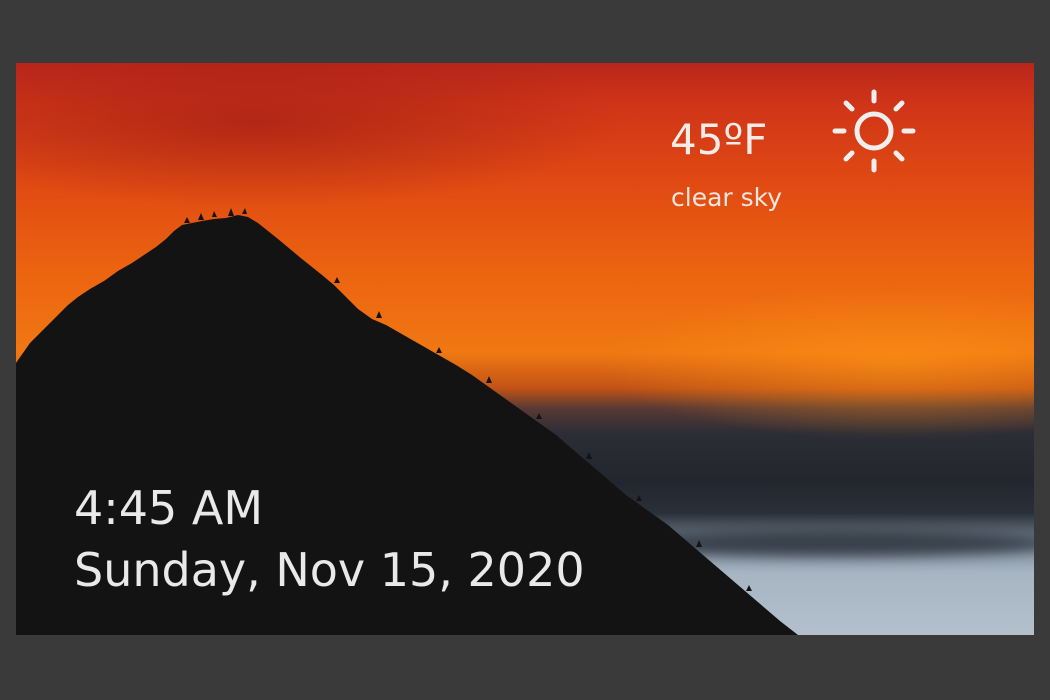 This screenshot has width=1050, height=700. What do you see at coordinates (329, 570) in the screenshot?
I see `clock-date: Sunday, Nov 15, 2020` at bounding box center [329, 570].